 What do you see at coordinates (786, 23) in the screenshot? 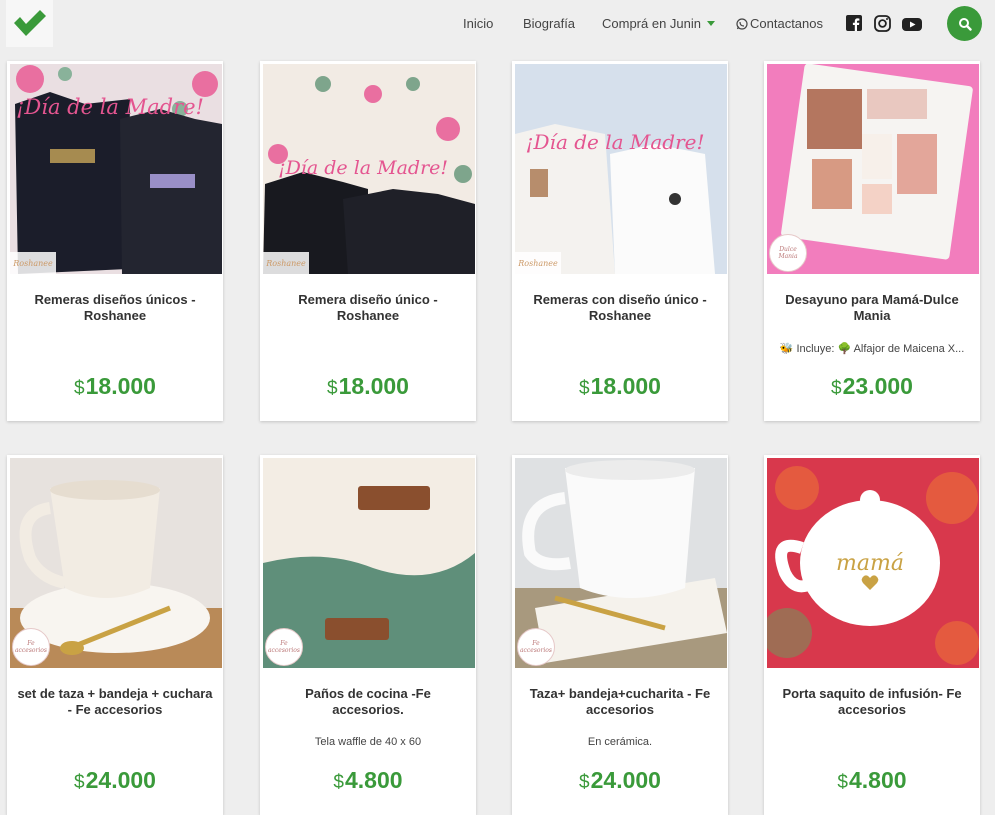
I see `nav-contactanos-label: Contactanos` at bounding box center [786, 23].